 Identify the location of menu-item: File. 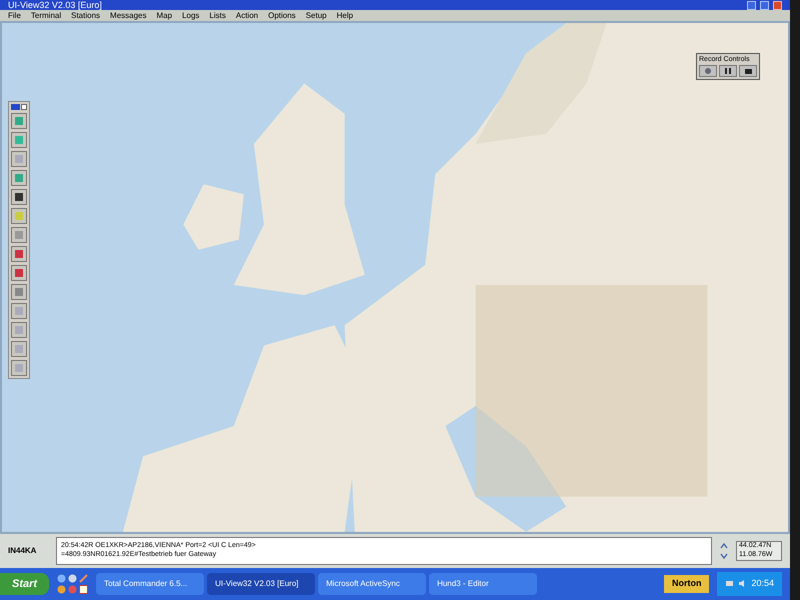
(14, 16).